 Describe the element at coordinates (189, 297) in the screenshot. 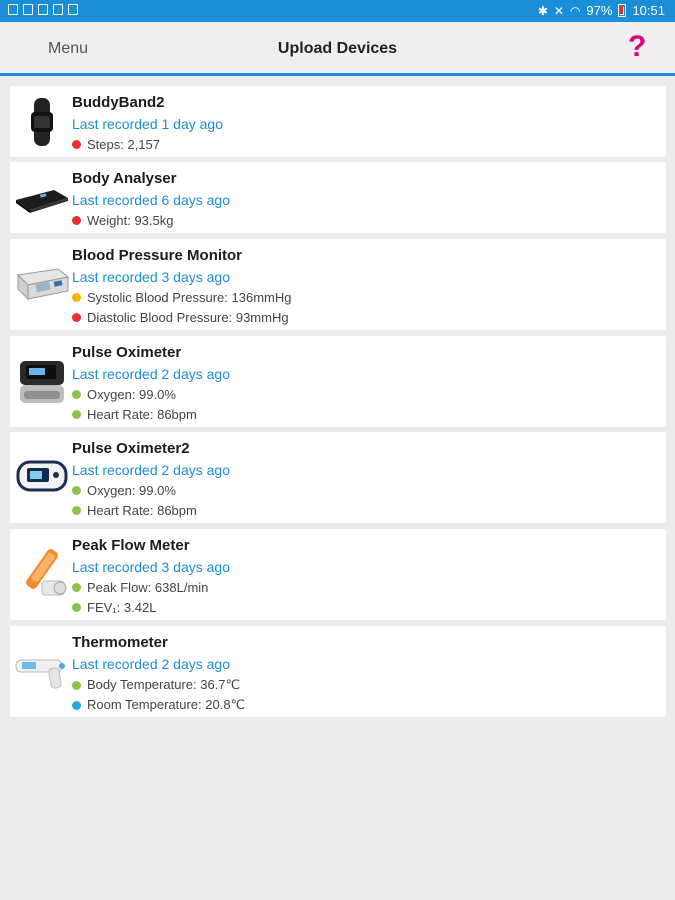

I see `reading-label: Systolic Blood Pressure: 136mmHg` at that location.